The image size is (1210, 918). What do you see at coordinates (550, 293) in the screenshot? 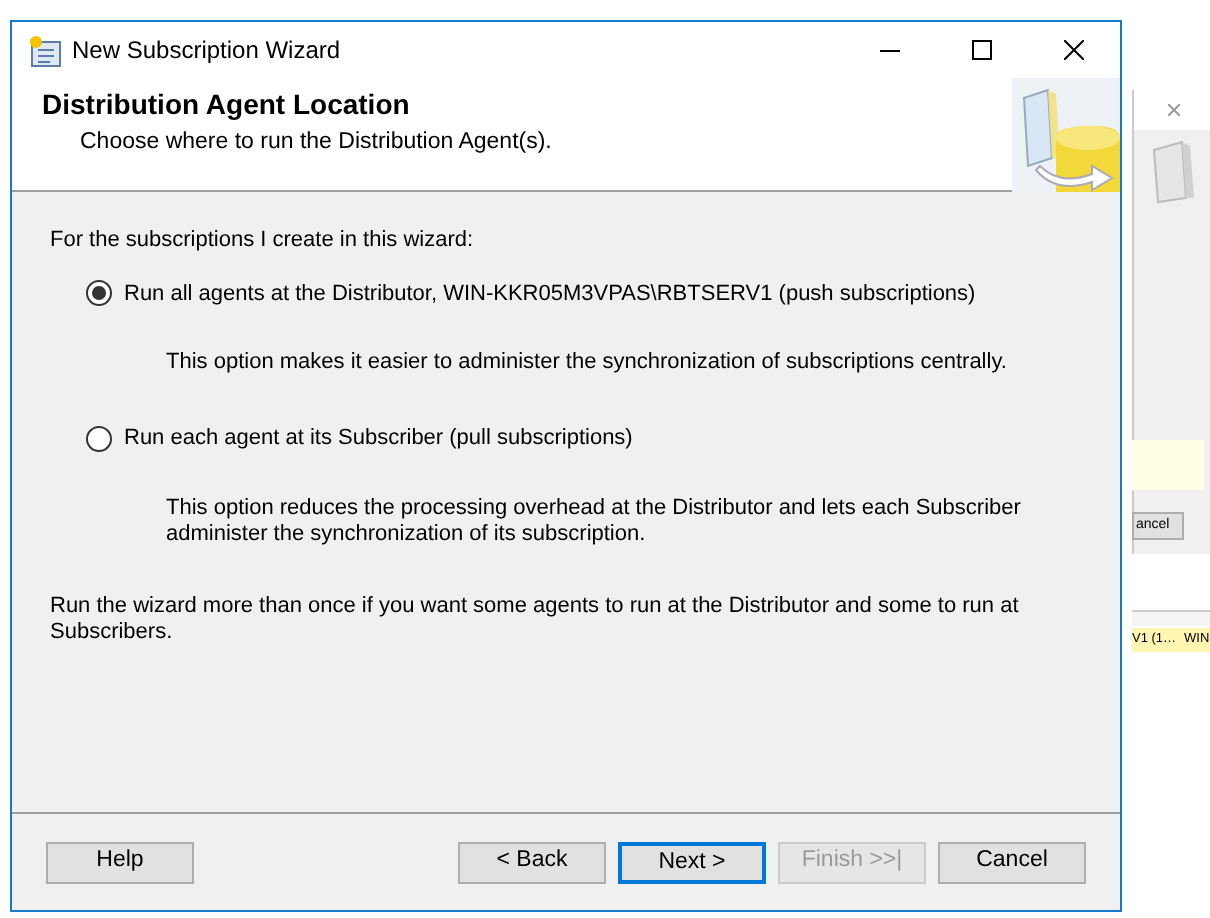
I see `option-label: Run all agents at the Distributor, WIN-KKR05M3VPAS\RBTSERV1 (push subscriptions)` at bounding box center [550, 293].